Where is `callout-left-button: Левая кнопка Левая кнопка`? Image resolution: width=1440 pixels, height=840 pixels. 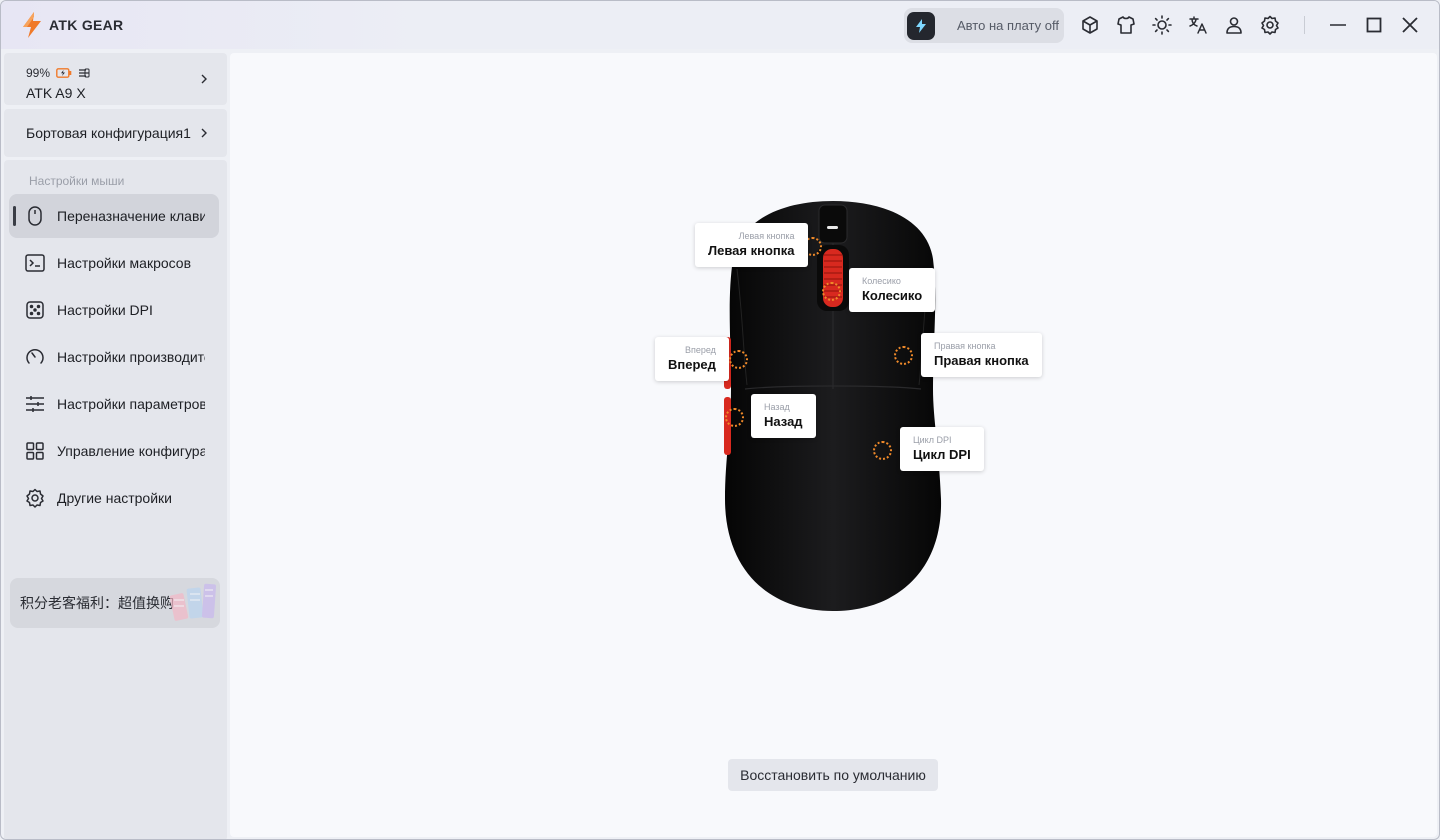 callout-left-button: Левая кнопка Левая кнопка is located at coordinates (751, 245).